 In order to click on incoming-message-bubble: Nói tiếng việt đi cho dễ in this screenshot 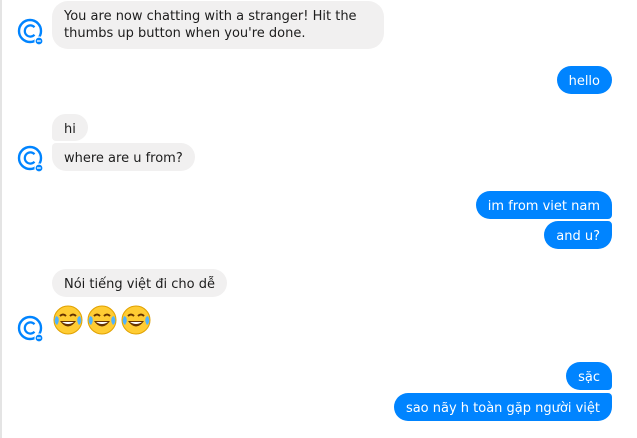, I will do `click(140, 283)`.